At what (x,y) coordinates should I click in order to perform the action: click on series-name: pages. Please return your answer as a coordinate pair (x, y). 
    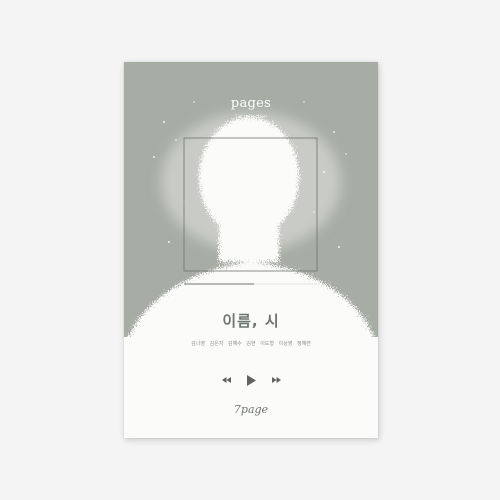
    Looking at the image, I should click on (251, 103).